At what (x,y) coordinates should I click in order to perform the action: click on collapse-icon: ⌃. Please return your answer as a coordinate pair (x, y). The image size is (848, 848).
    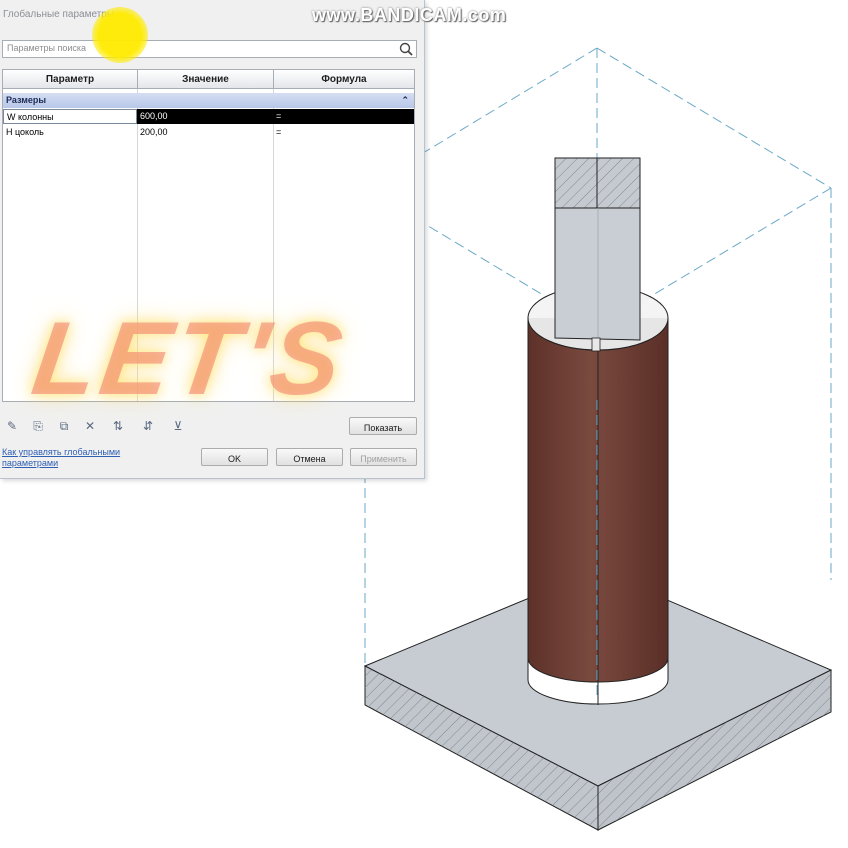
    Looking at the image, I should click on (405, 100).